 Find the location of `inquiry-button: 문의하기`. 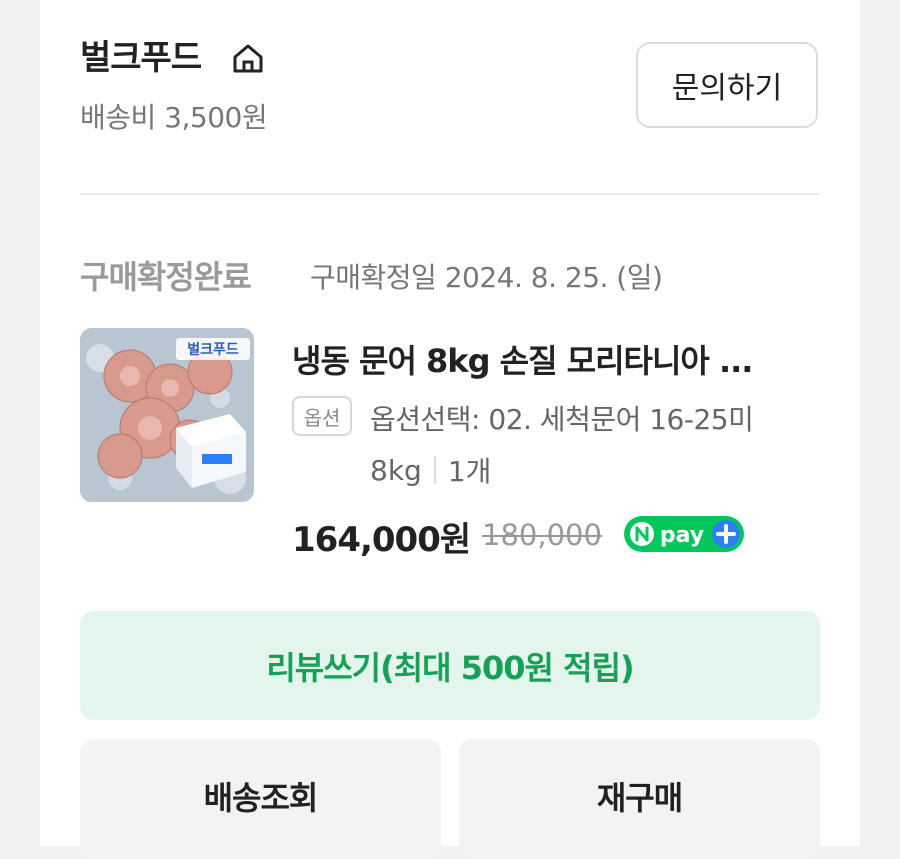

inquiry-button: 문의하기 is located at coordinates (727, 85).